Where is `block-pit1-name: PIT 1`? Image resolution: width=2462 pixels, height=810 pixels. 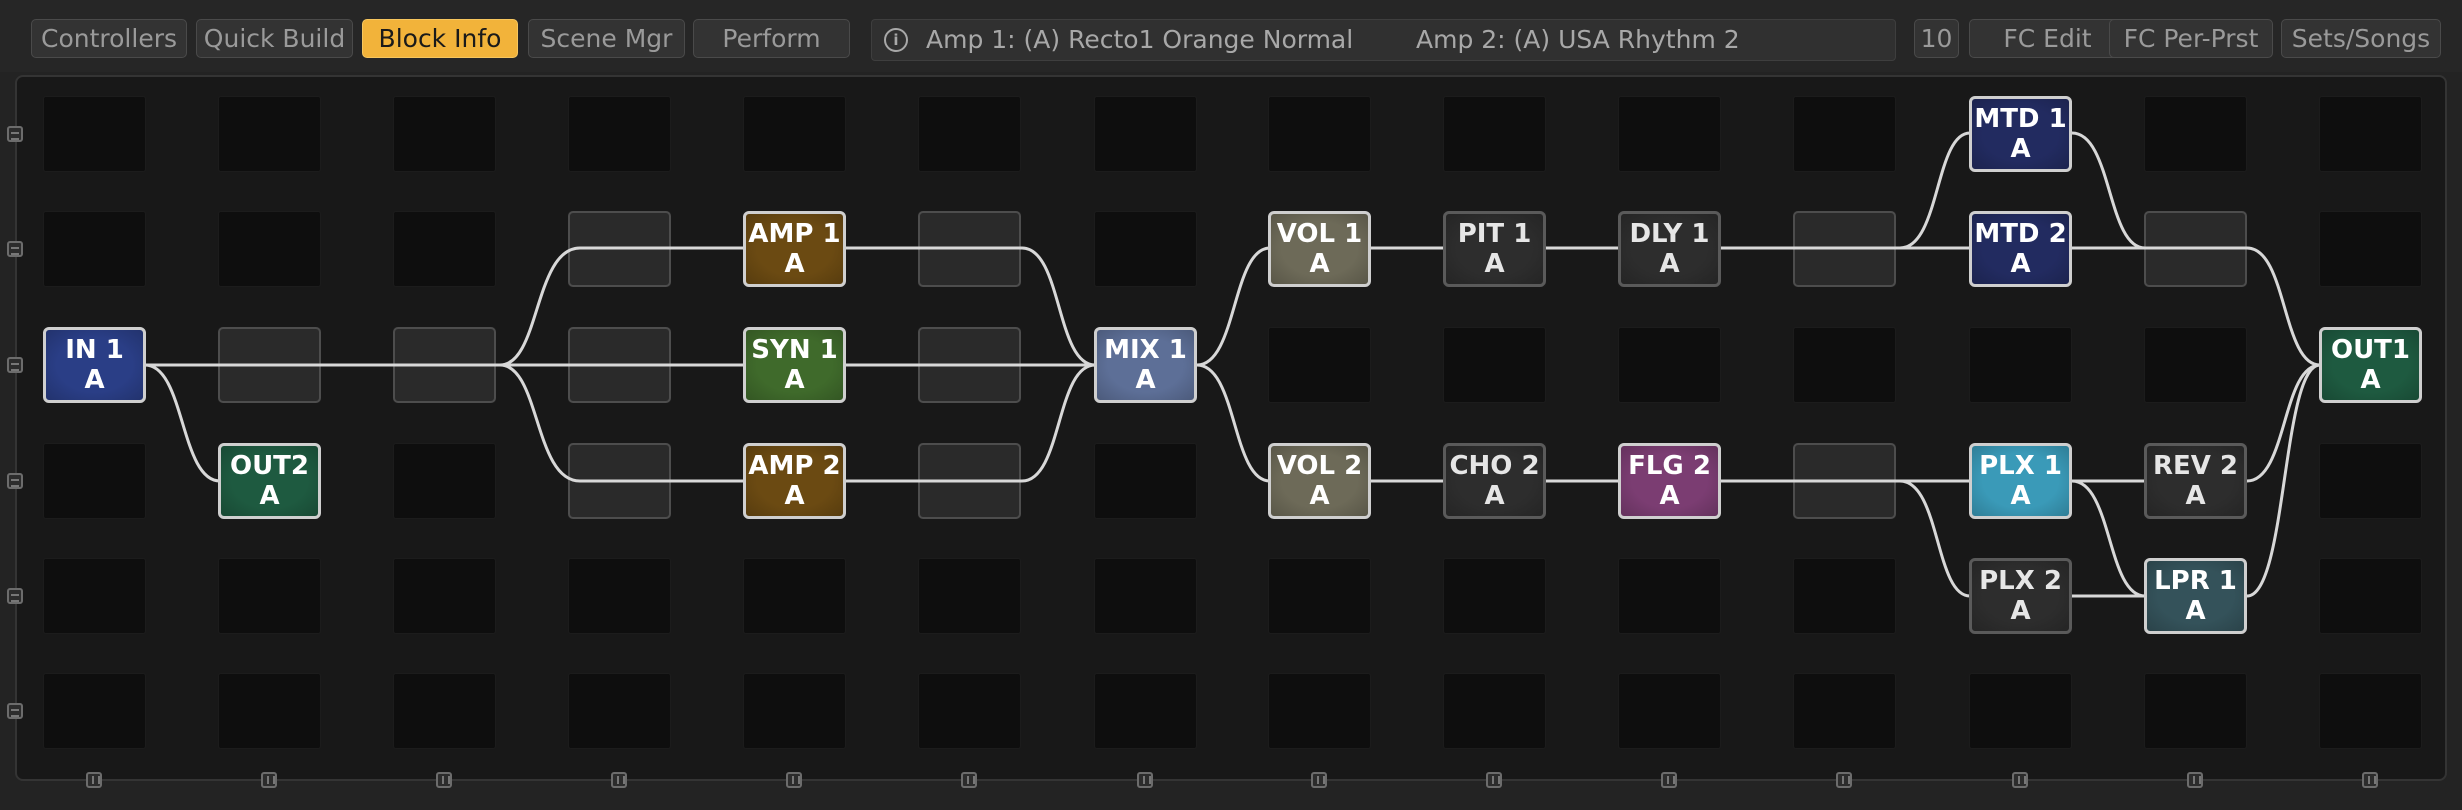 block-pit1-name: PIT 1 is located at coordinates (1494, 234).